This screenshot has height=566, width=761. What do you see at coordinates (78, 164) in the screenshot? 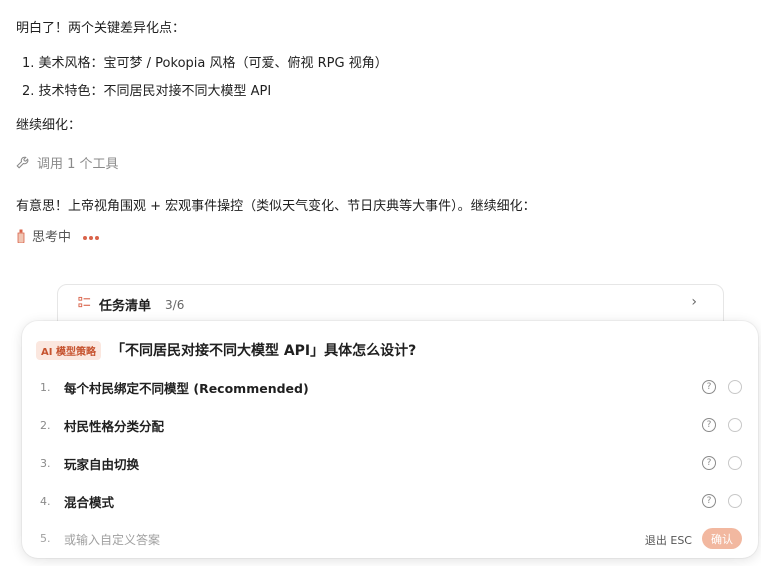
I see `tool-call-label: 调用 1 个工具` at bounding box center [78, 164].